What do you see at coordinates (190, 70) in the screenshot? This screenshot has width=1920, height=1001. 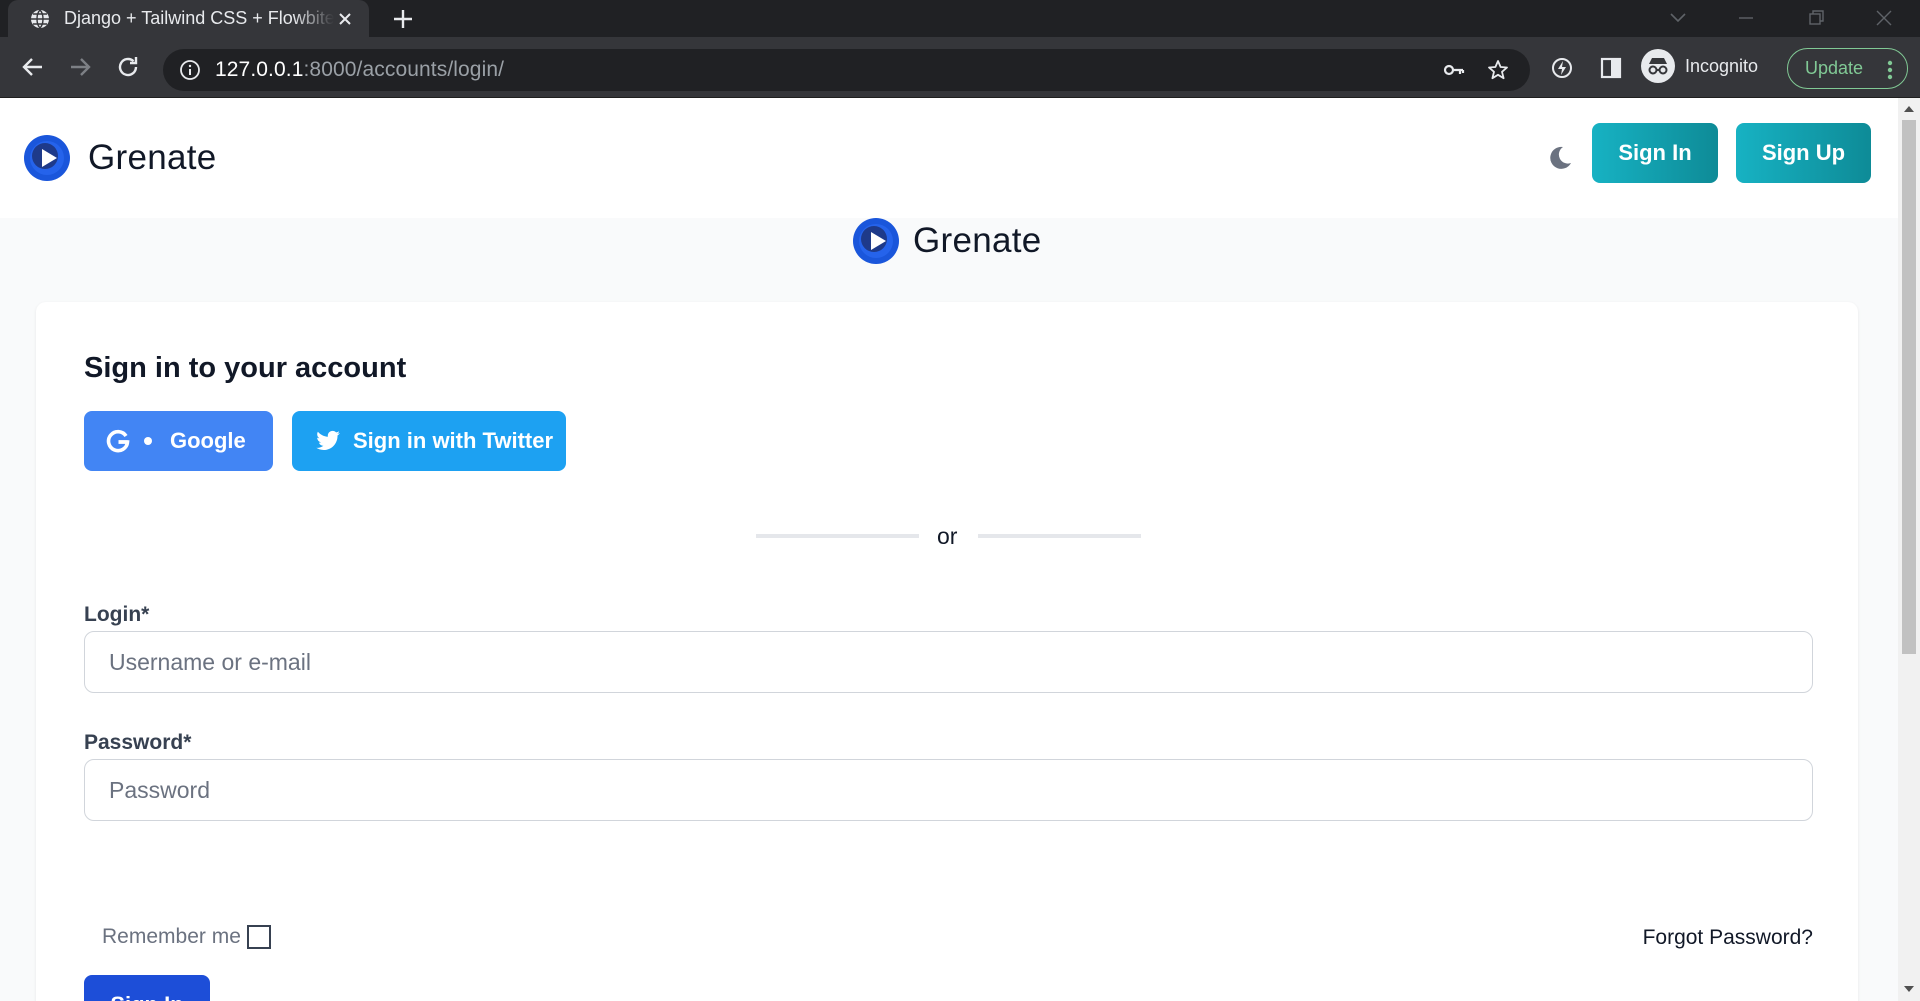 I see `info-icon` at bounding box center [190, 70].